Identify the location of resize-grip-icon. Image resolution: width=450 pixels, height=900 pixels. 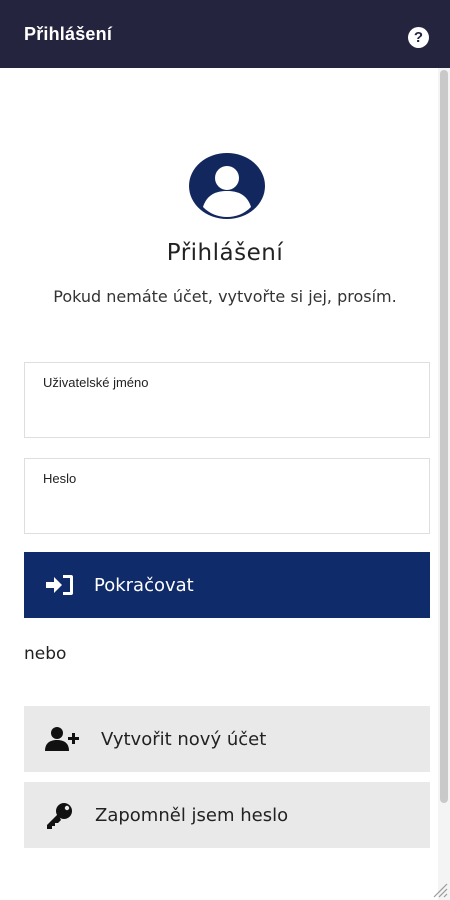
(438, 888).